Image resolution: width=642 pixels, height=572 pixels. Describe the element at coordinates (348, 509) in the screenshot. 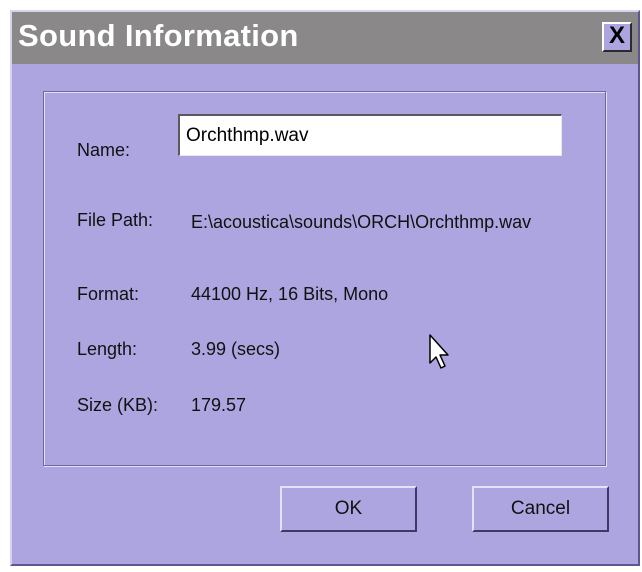

I see `ok-button: OK` at that location.